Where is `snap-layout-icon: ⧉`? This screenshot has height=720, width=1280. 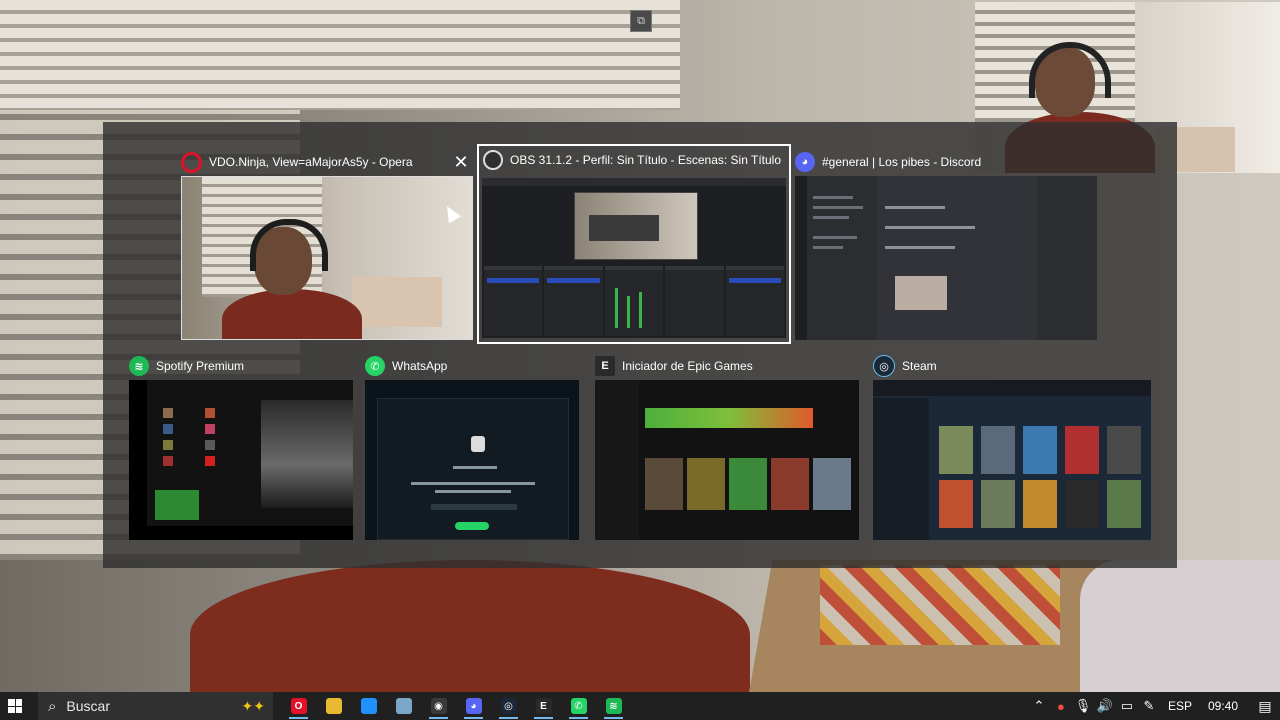 snap-layout-icon: ⧉ is located at coordinates (641, 21).